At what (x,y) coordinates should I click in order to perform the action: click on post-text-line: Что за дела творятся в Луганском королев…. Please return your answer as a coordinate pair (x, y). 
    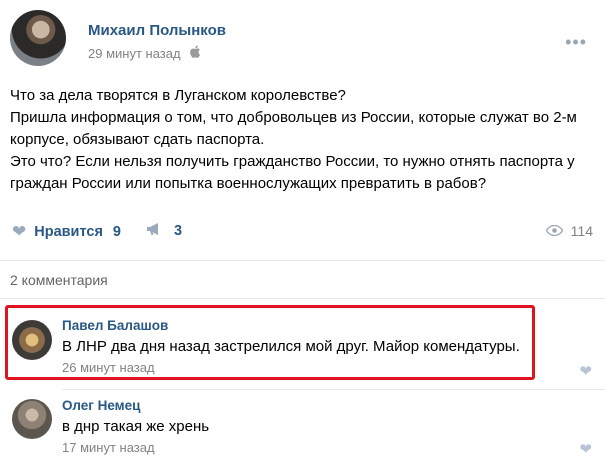
    Looking at the image, I should click on (178, 95).